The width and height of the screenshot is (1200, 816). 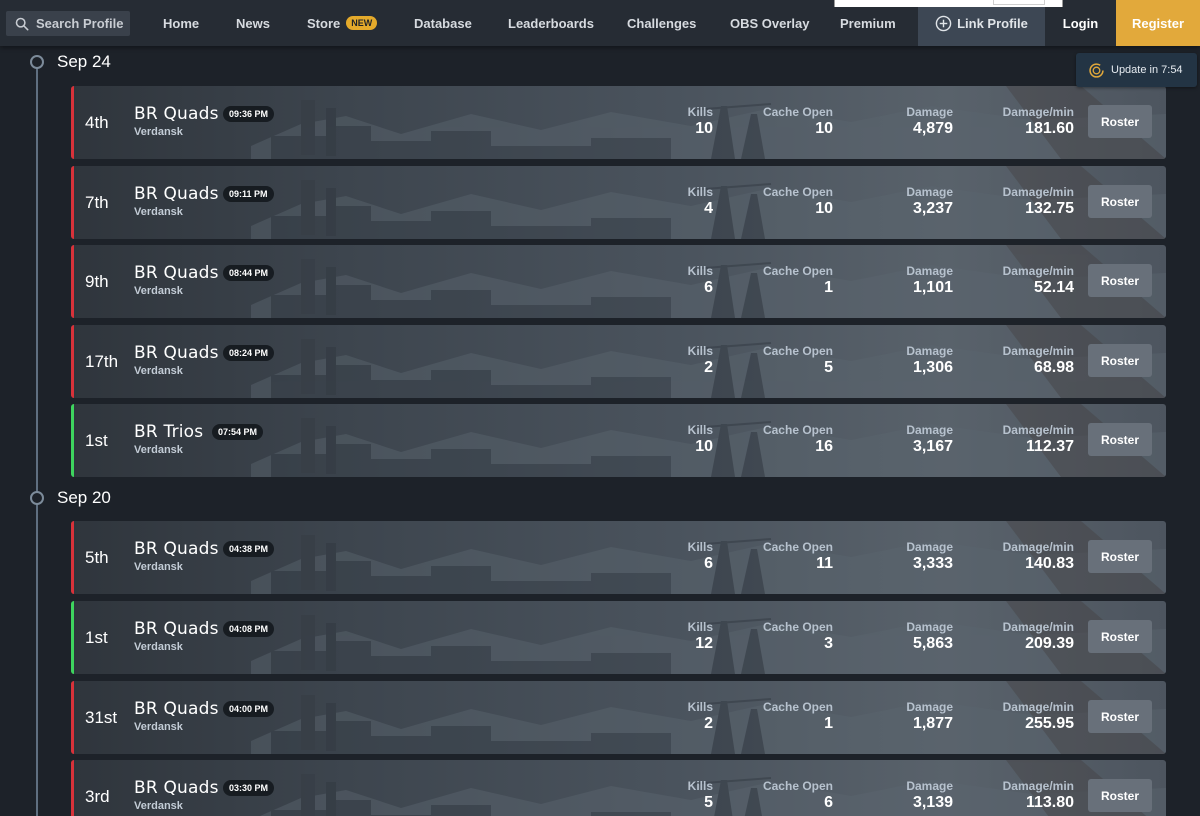 I want to click on search-profile-button: Search Profile, so click(x=68, y=23).